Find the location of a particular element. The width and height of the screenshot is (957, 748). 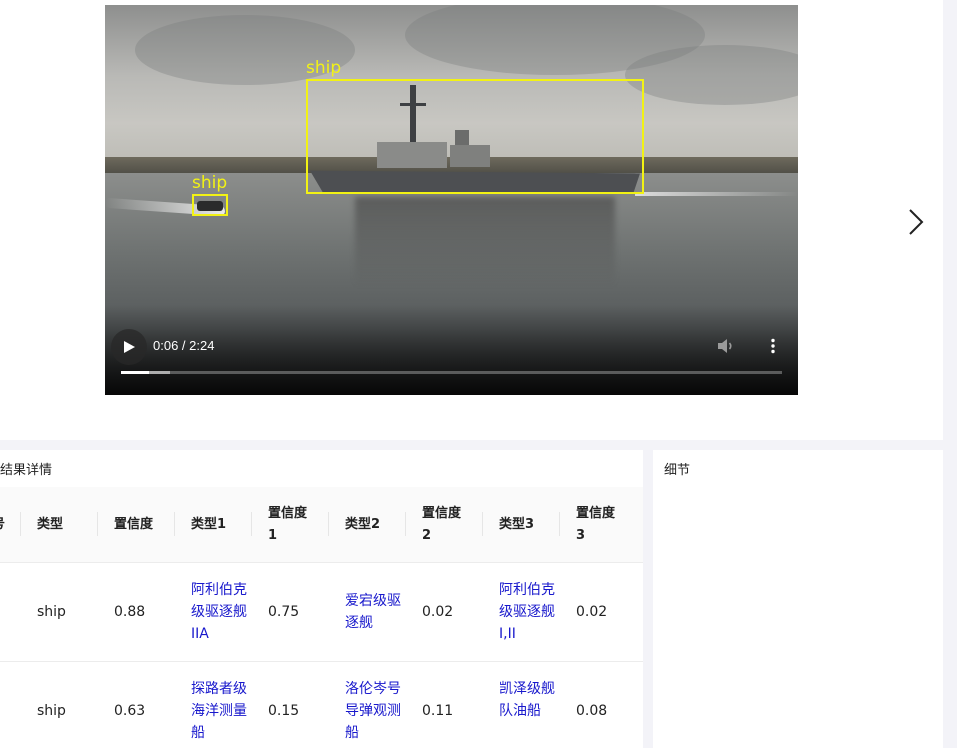

column-header-type: 类型 is located at coordinates (50, 524).